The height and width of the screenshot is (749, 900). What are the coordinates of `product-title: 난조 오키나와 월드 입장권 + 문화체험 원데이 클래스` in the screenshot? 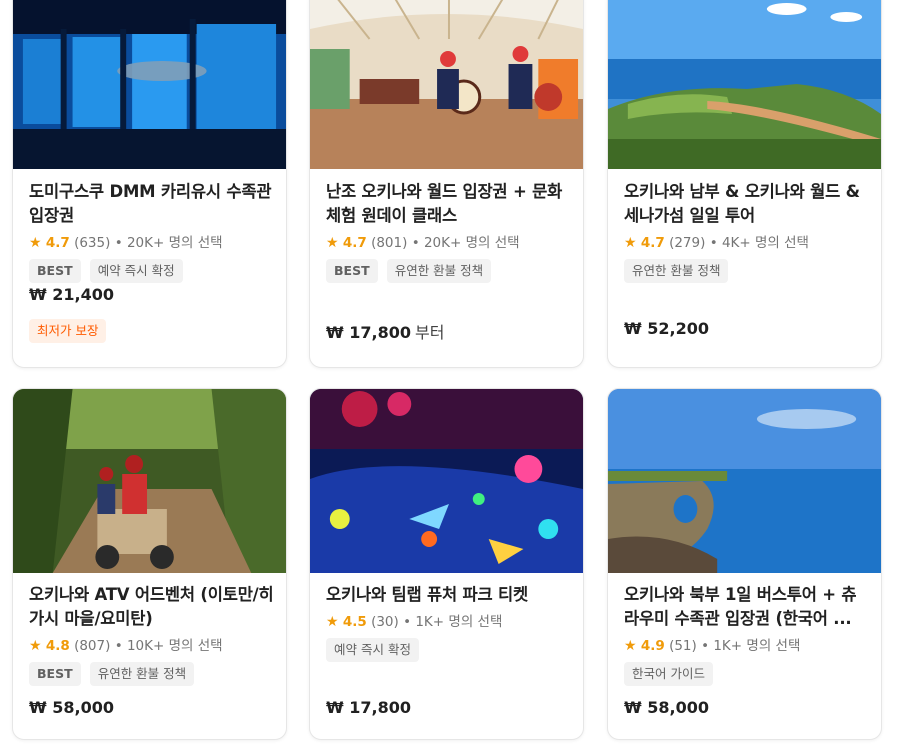 It's located at (448, 204).